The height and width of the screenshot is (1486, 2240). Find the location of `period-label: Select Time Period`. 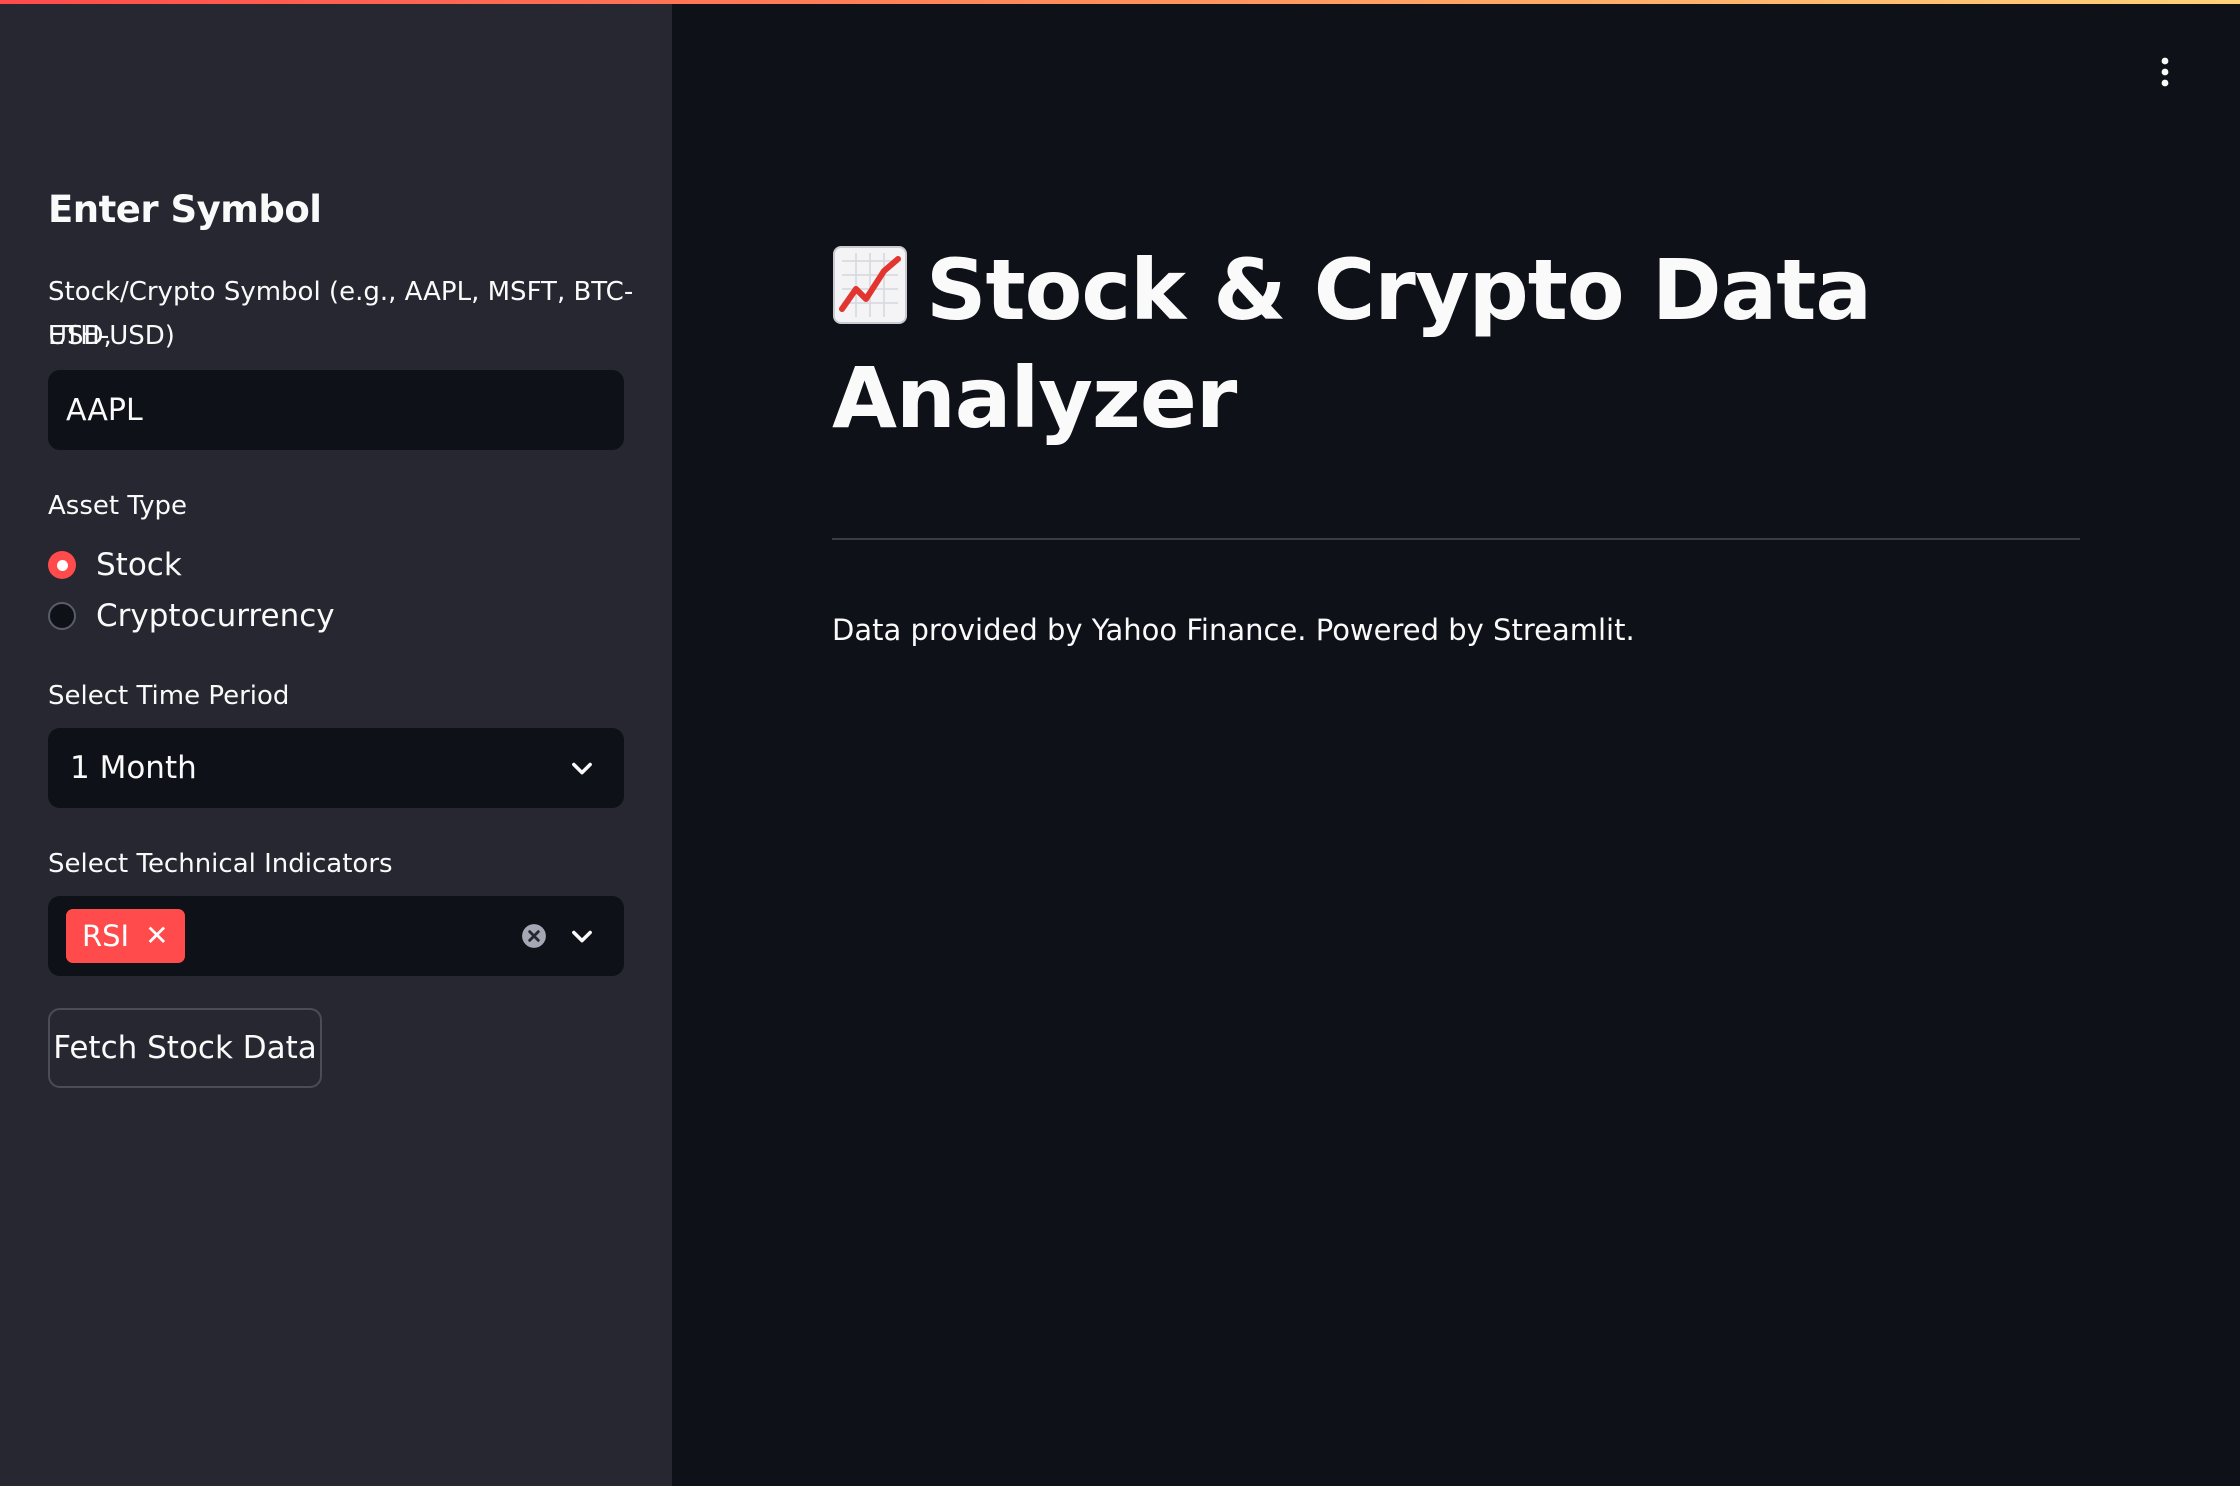

period-label: Select Time Period is located at coordinates (169, 696).